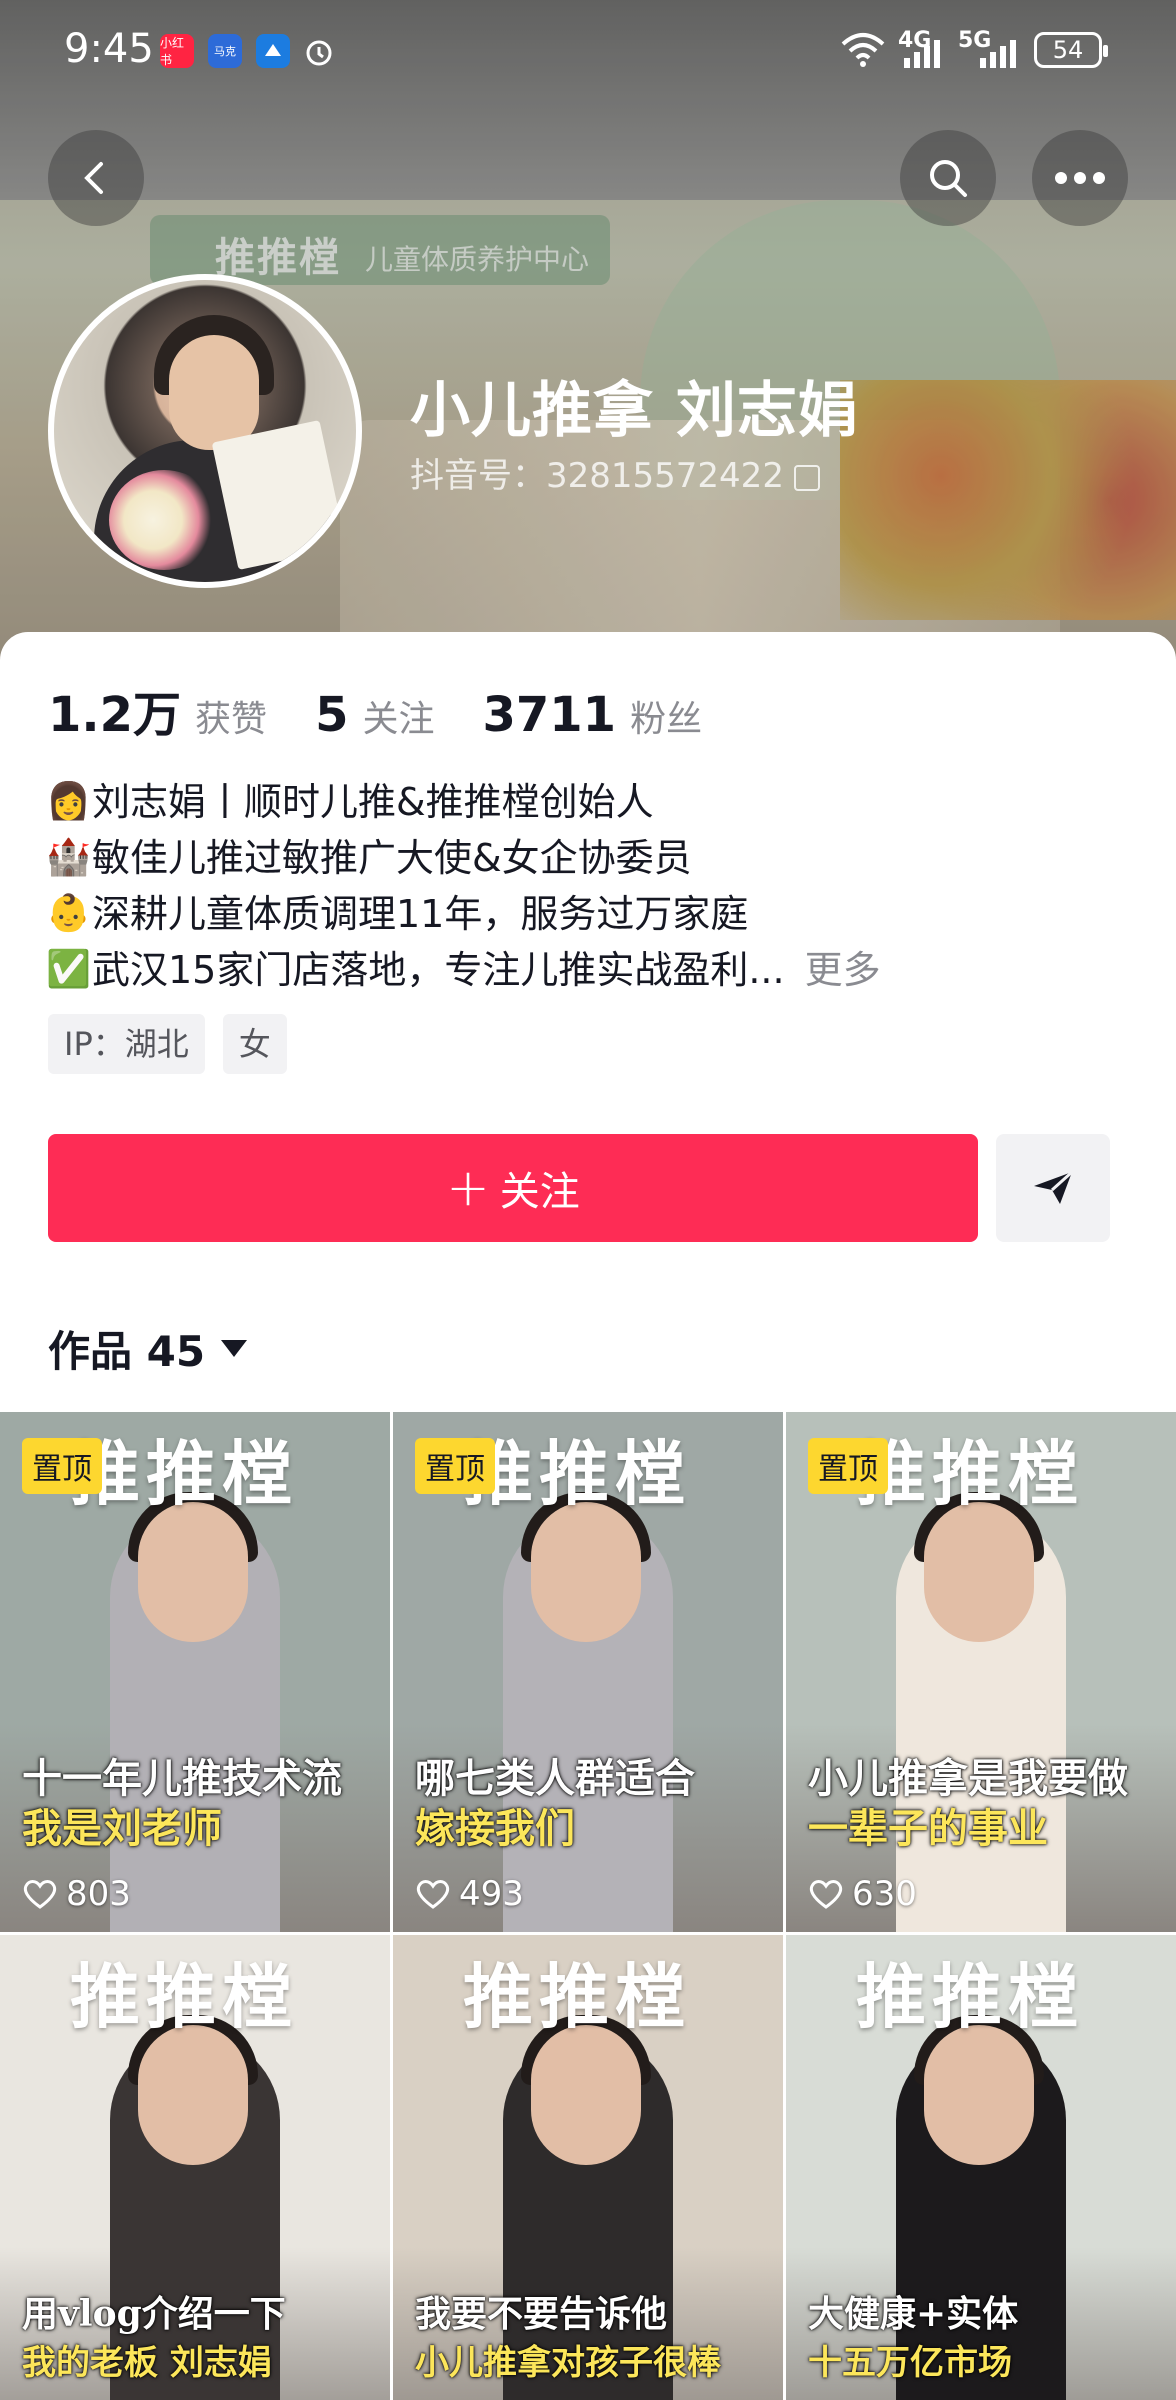 Image resolution: width=1176 pixels, height=2400 pixels. Describe the element at coordinates (843, 970) in the screenshot. I see `bio-more-link: 更多` at that location.